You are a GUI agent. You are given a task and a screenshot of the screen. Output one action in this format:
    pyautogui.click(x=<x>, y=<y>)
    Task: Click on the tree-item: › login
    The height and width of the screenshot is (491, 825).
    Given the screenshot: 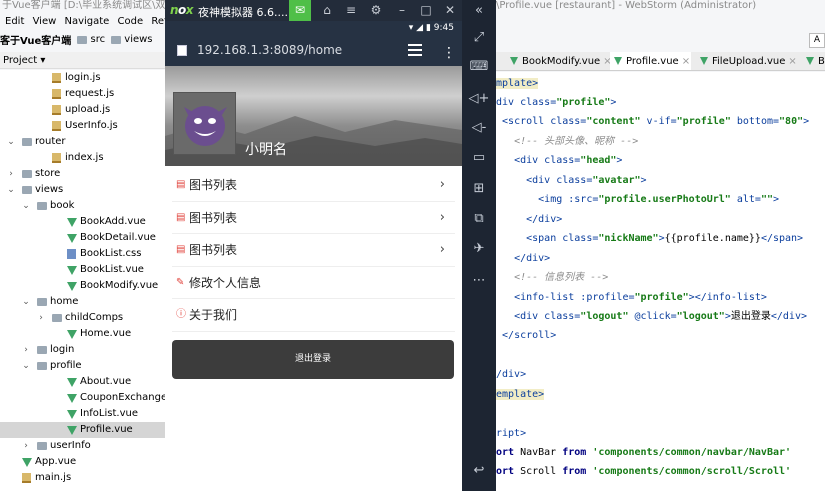 What is the action you would take?
    pyautogui.click(x=85, y=350)
    